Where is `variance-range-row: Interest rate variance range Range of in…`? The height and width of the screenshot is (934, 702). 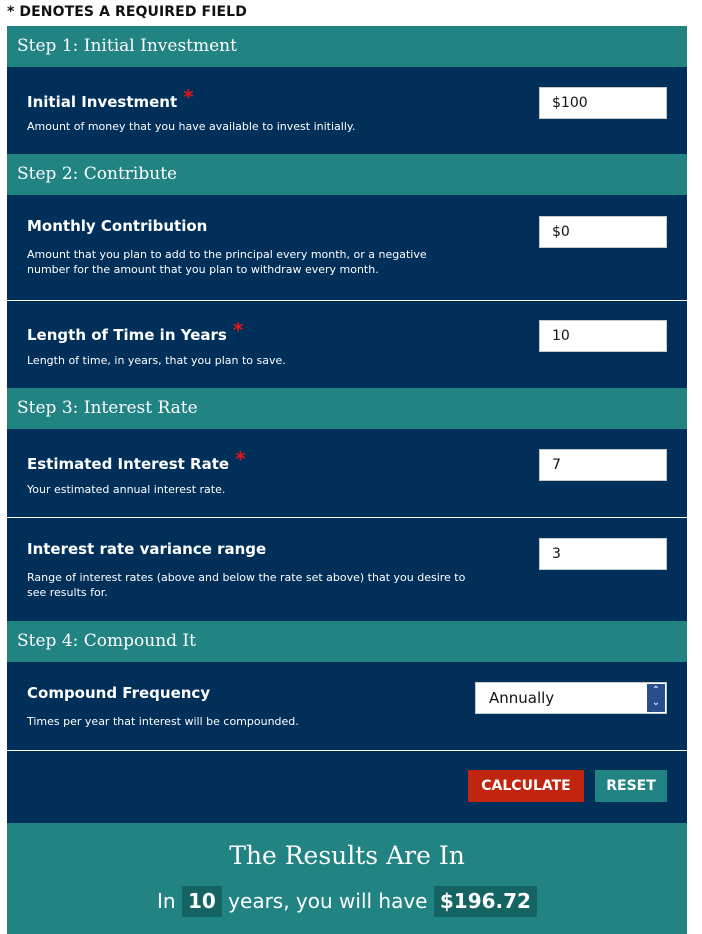 variance-range-row: Interest rate variance range Range of in… is located at coordinates (347, 569).